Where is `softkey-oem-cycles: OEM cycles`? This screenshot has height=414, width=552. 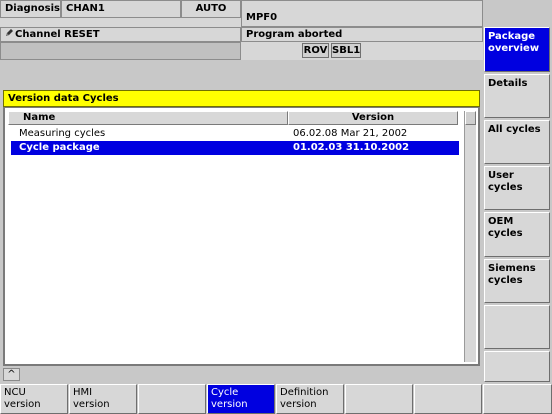
softkey-oem-cycles: OEM cycles is located at coordinates (517, 234).